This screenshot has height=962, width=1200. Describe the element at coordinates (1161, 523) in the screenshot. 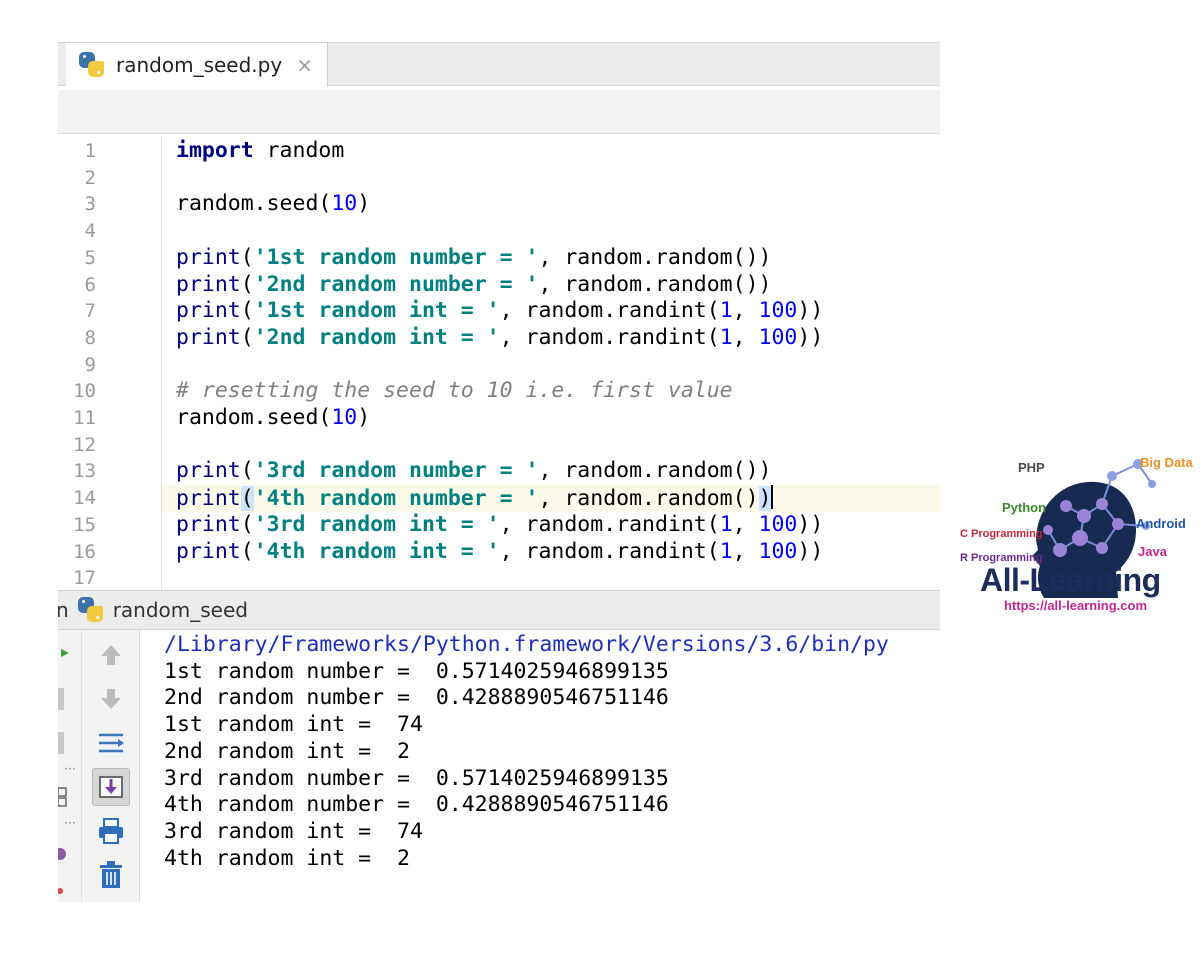

I see `logo-tag: Android` at that location.